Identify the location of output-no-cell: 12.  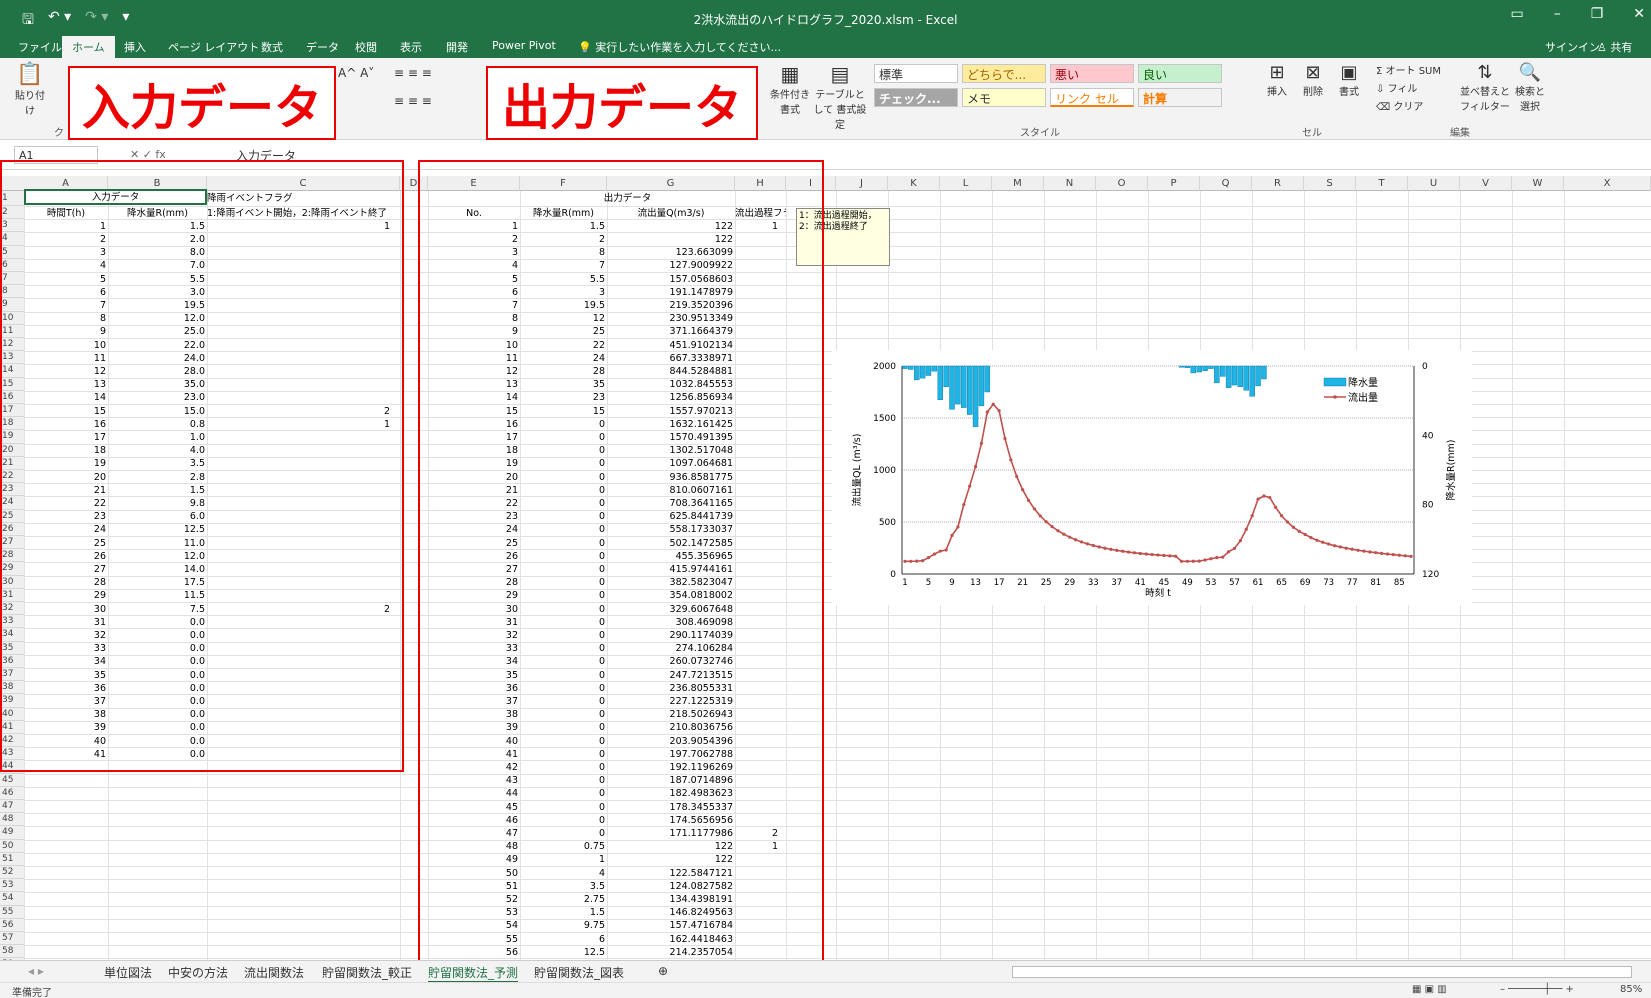
(474, 372).